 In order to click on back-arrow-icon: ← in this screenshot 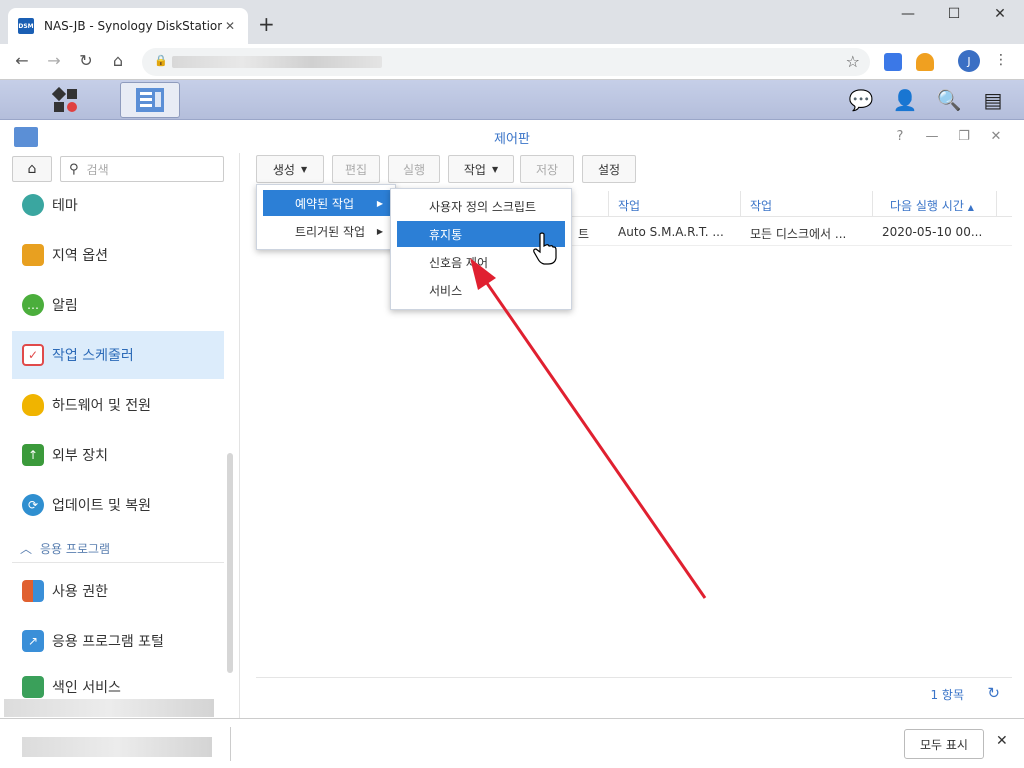, I will do `click(22, 60)`.